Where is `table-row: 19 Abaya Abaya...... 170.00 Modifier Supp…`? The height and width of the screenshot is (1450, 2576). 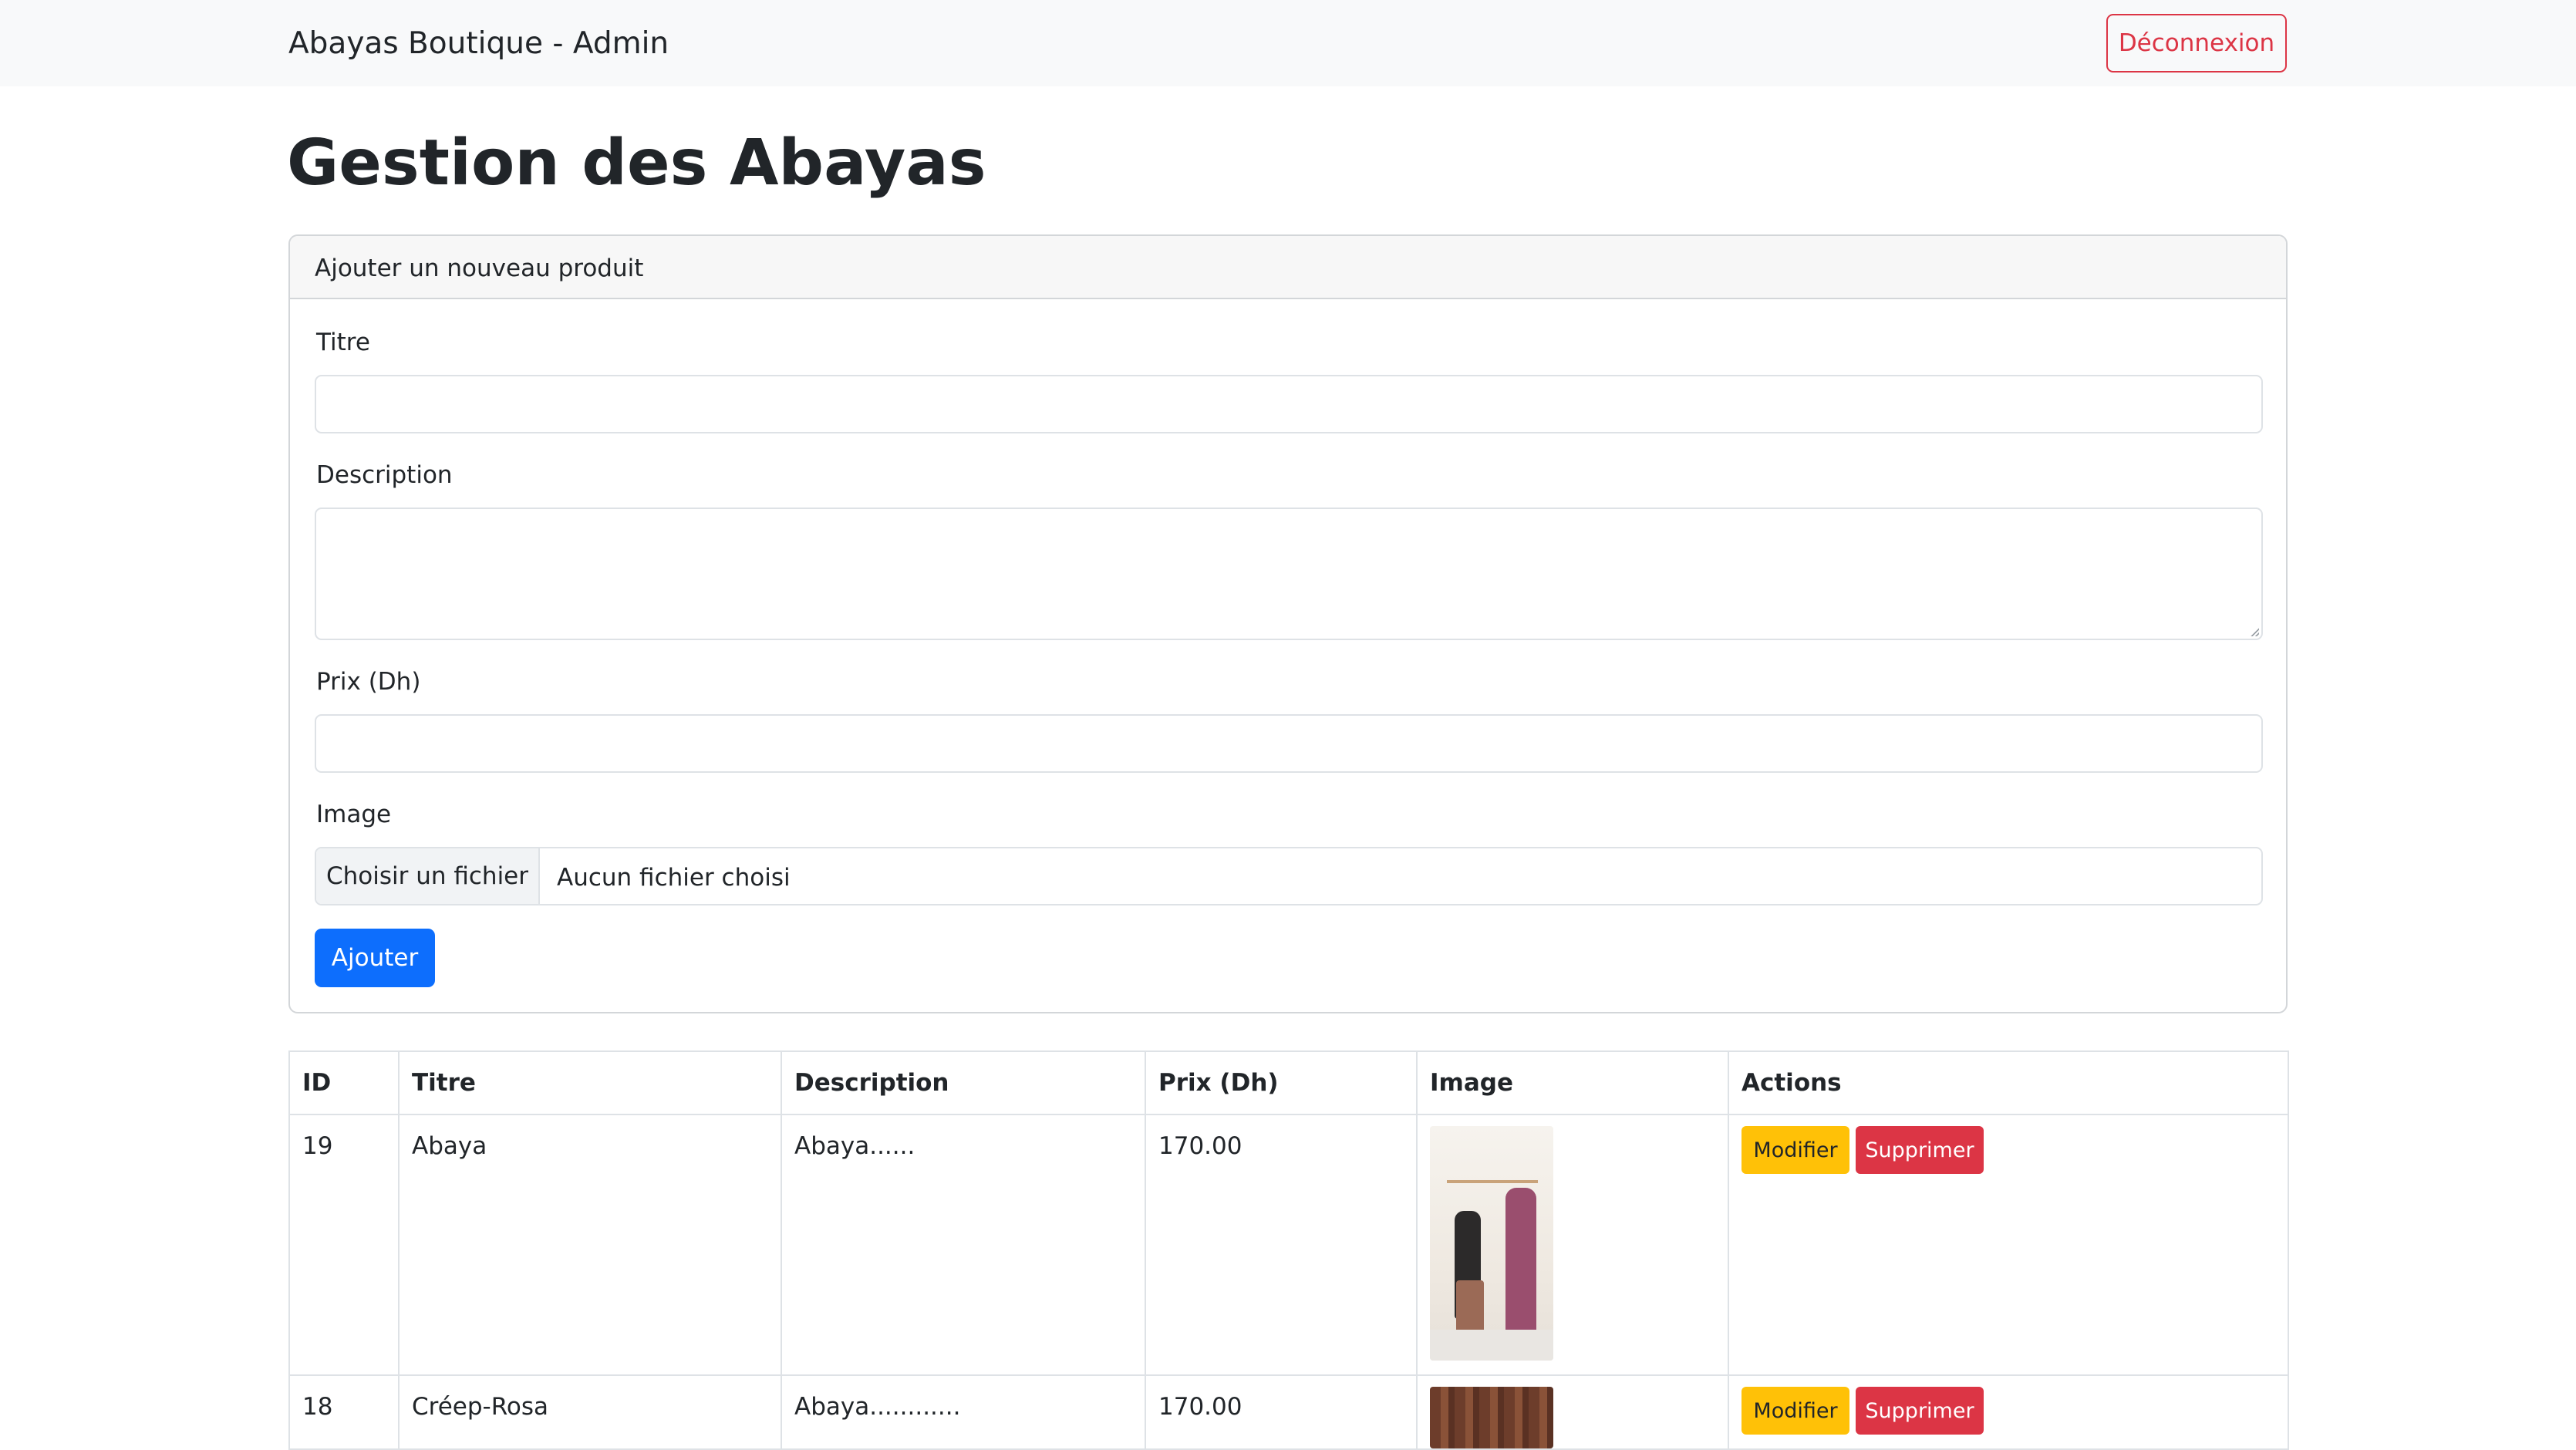
table-row: 19 Abaya Abaya...... 170.00 Modifier Supp… is located at coordinates (1288, 1245).